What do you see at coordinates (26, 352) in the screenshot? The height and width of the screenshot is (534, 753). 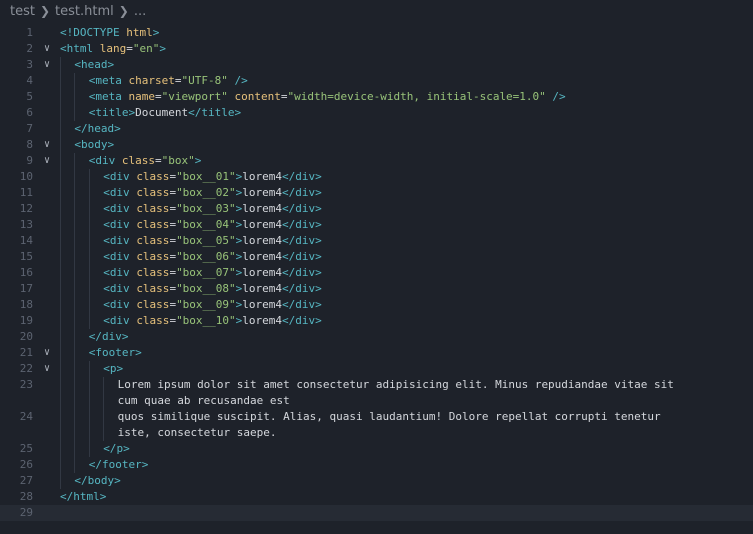 I see `line-number: 21` at bounding box center [26, 352].